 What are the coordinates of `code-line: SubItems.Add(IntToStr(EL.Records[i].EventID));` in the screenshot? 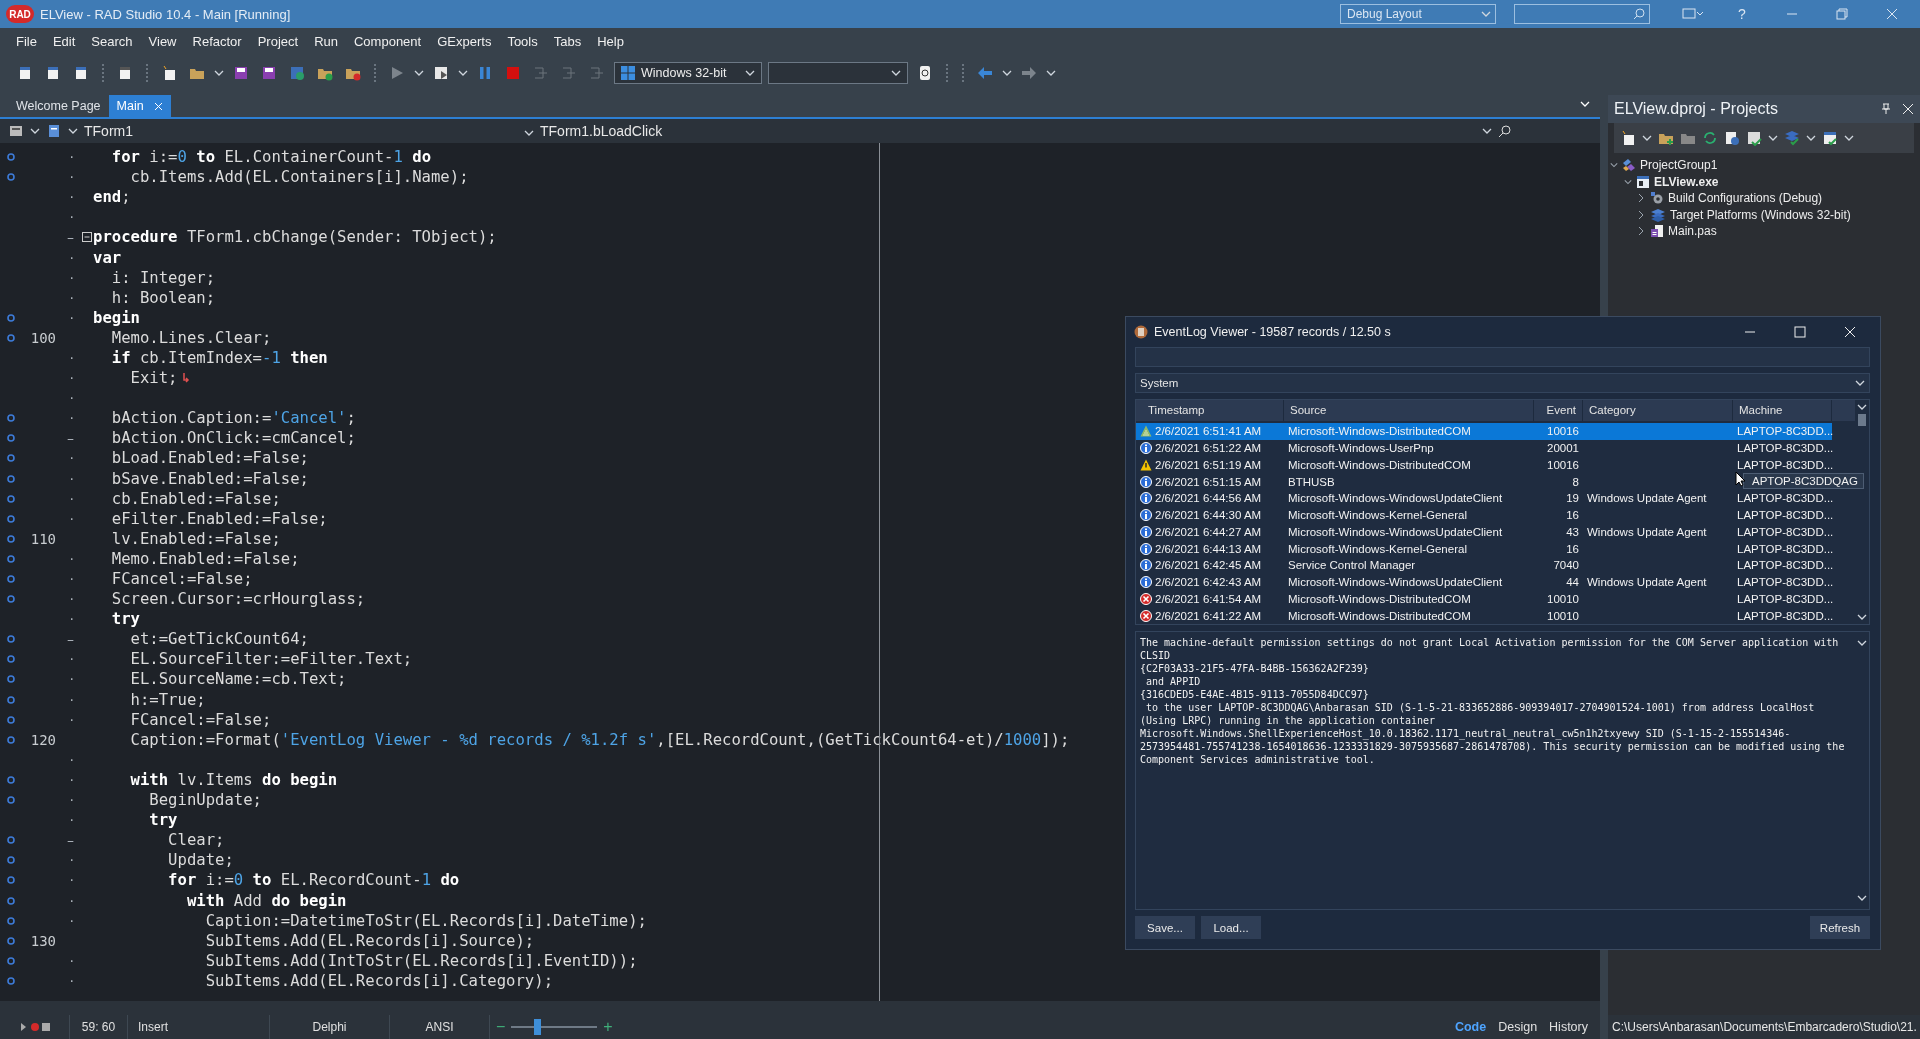 It's located at (421, 960).